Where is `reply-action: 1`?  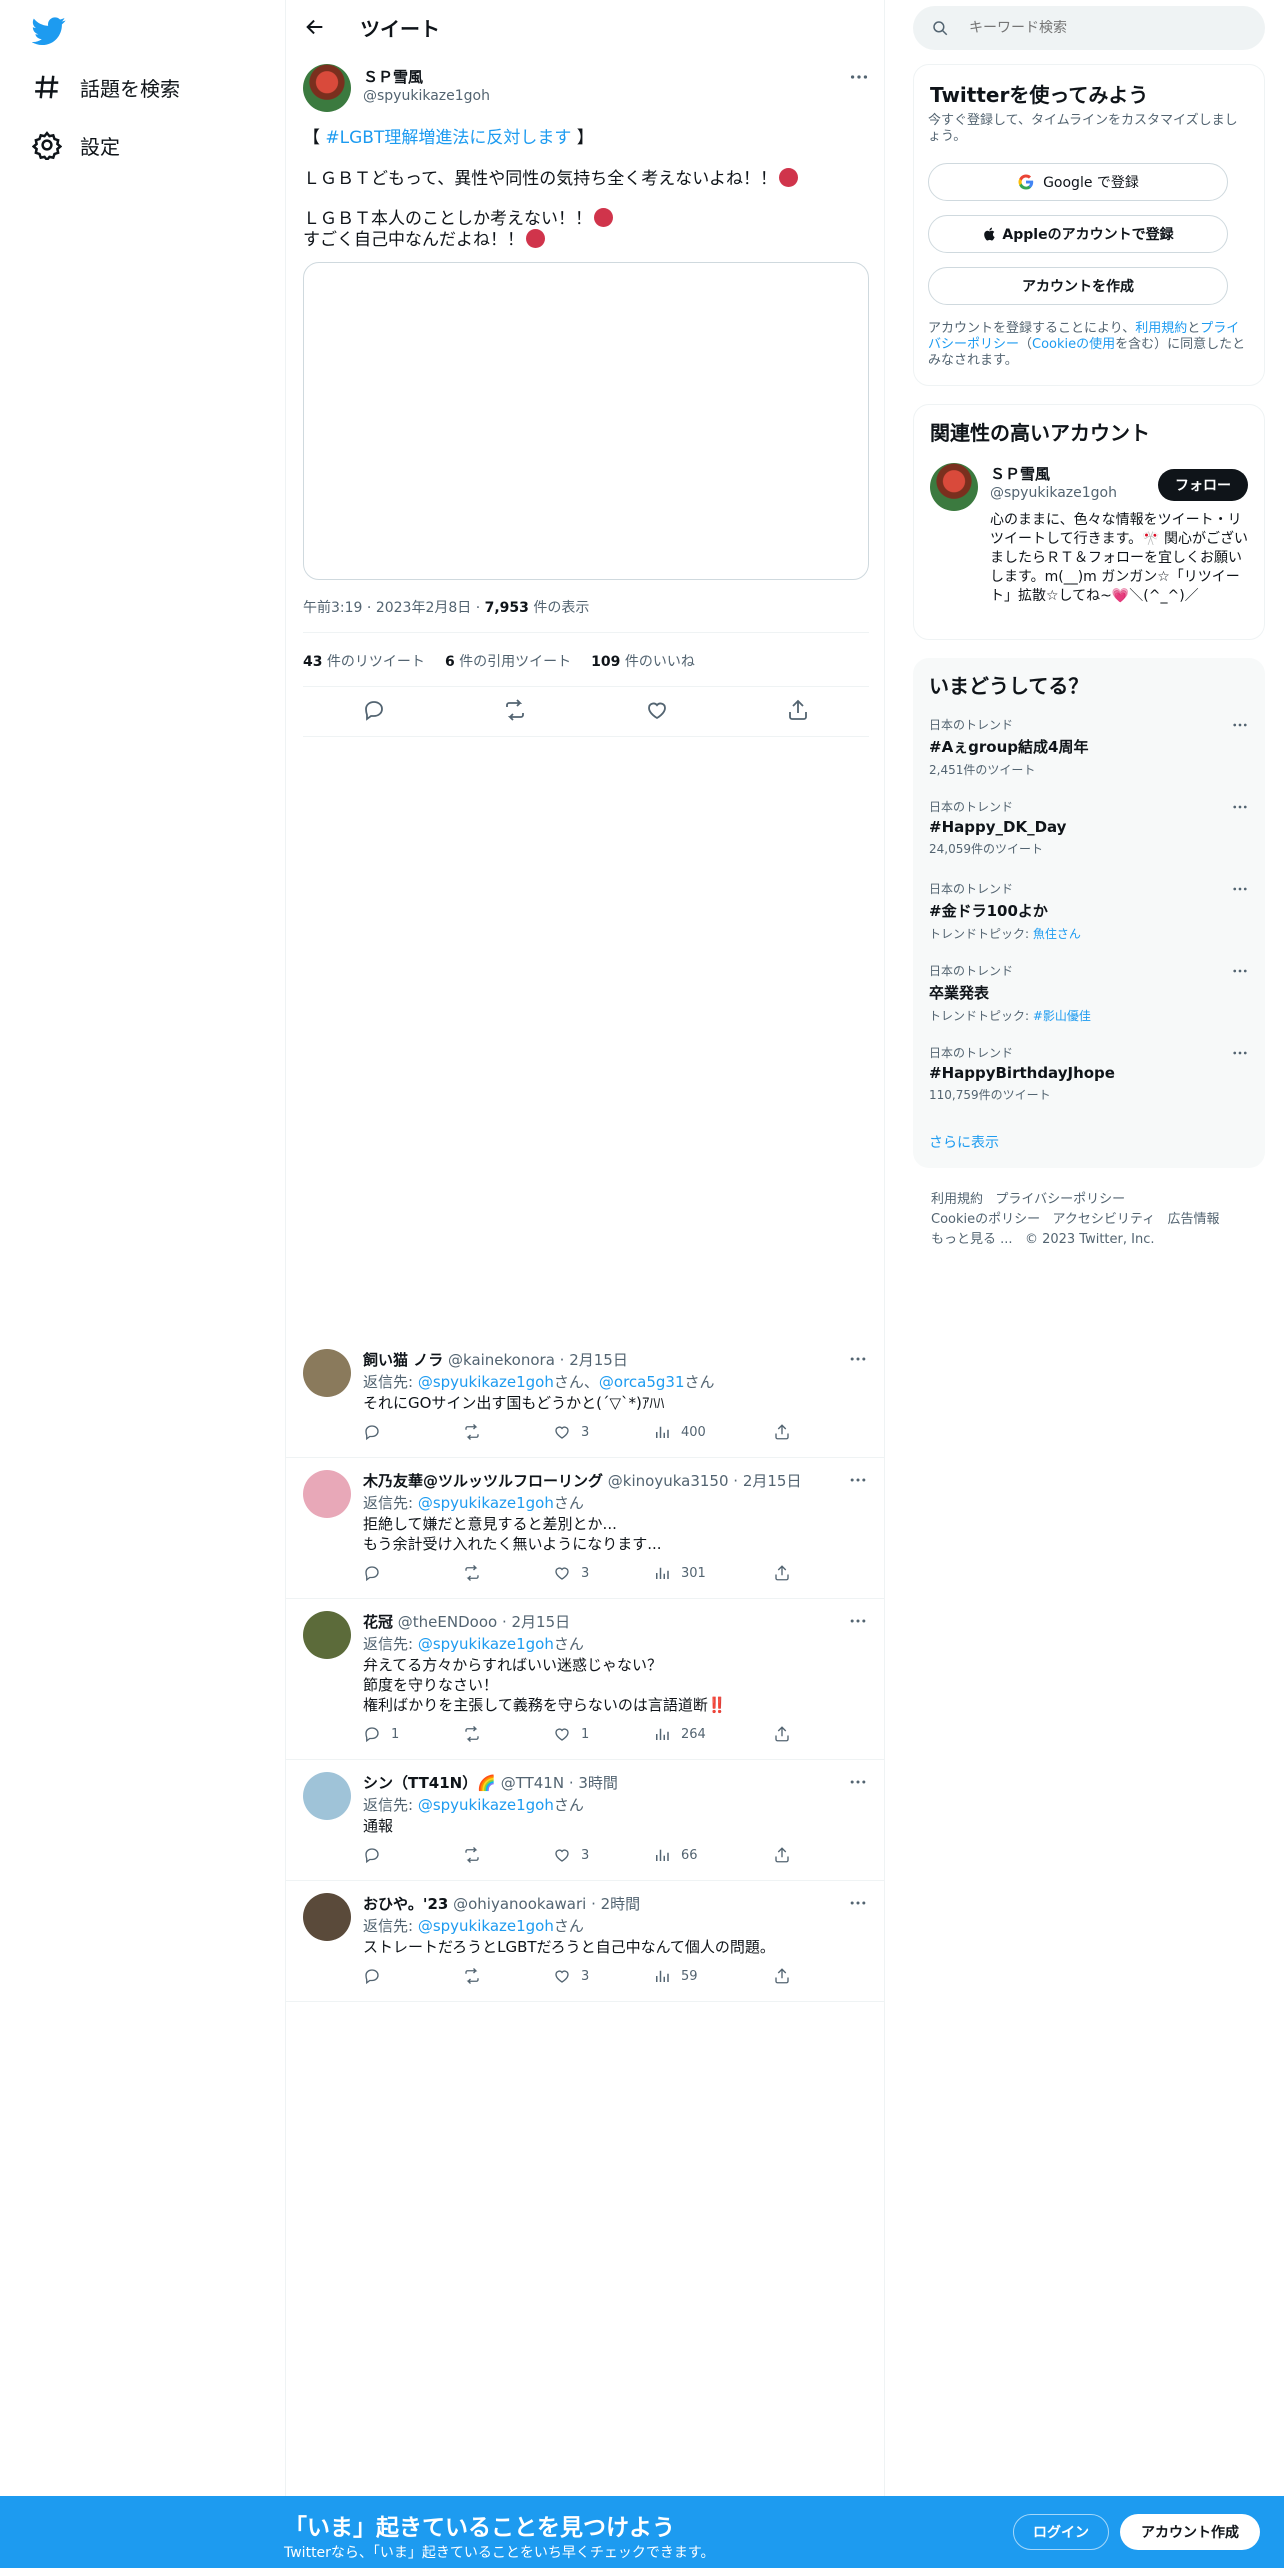 reply-action: 1 is located at coordinates (381, 1734).